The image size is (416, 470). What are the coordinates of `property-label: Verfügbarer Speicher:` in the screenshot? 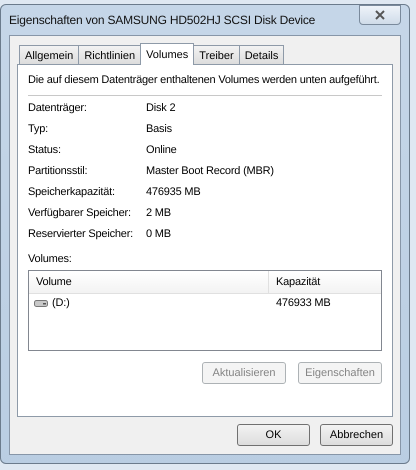 It's located at (80, 213).